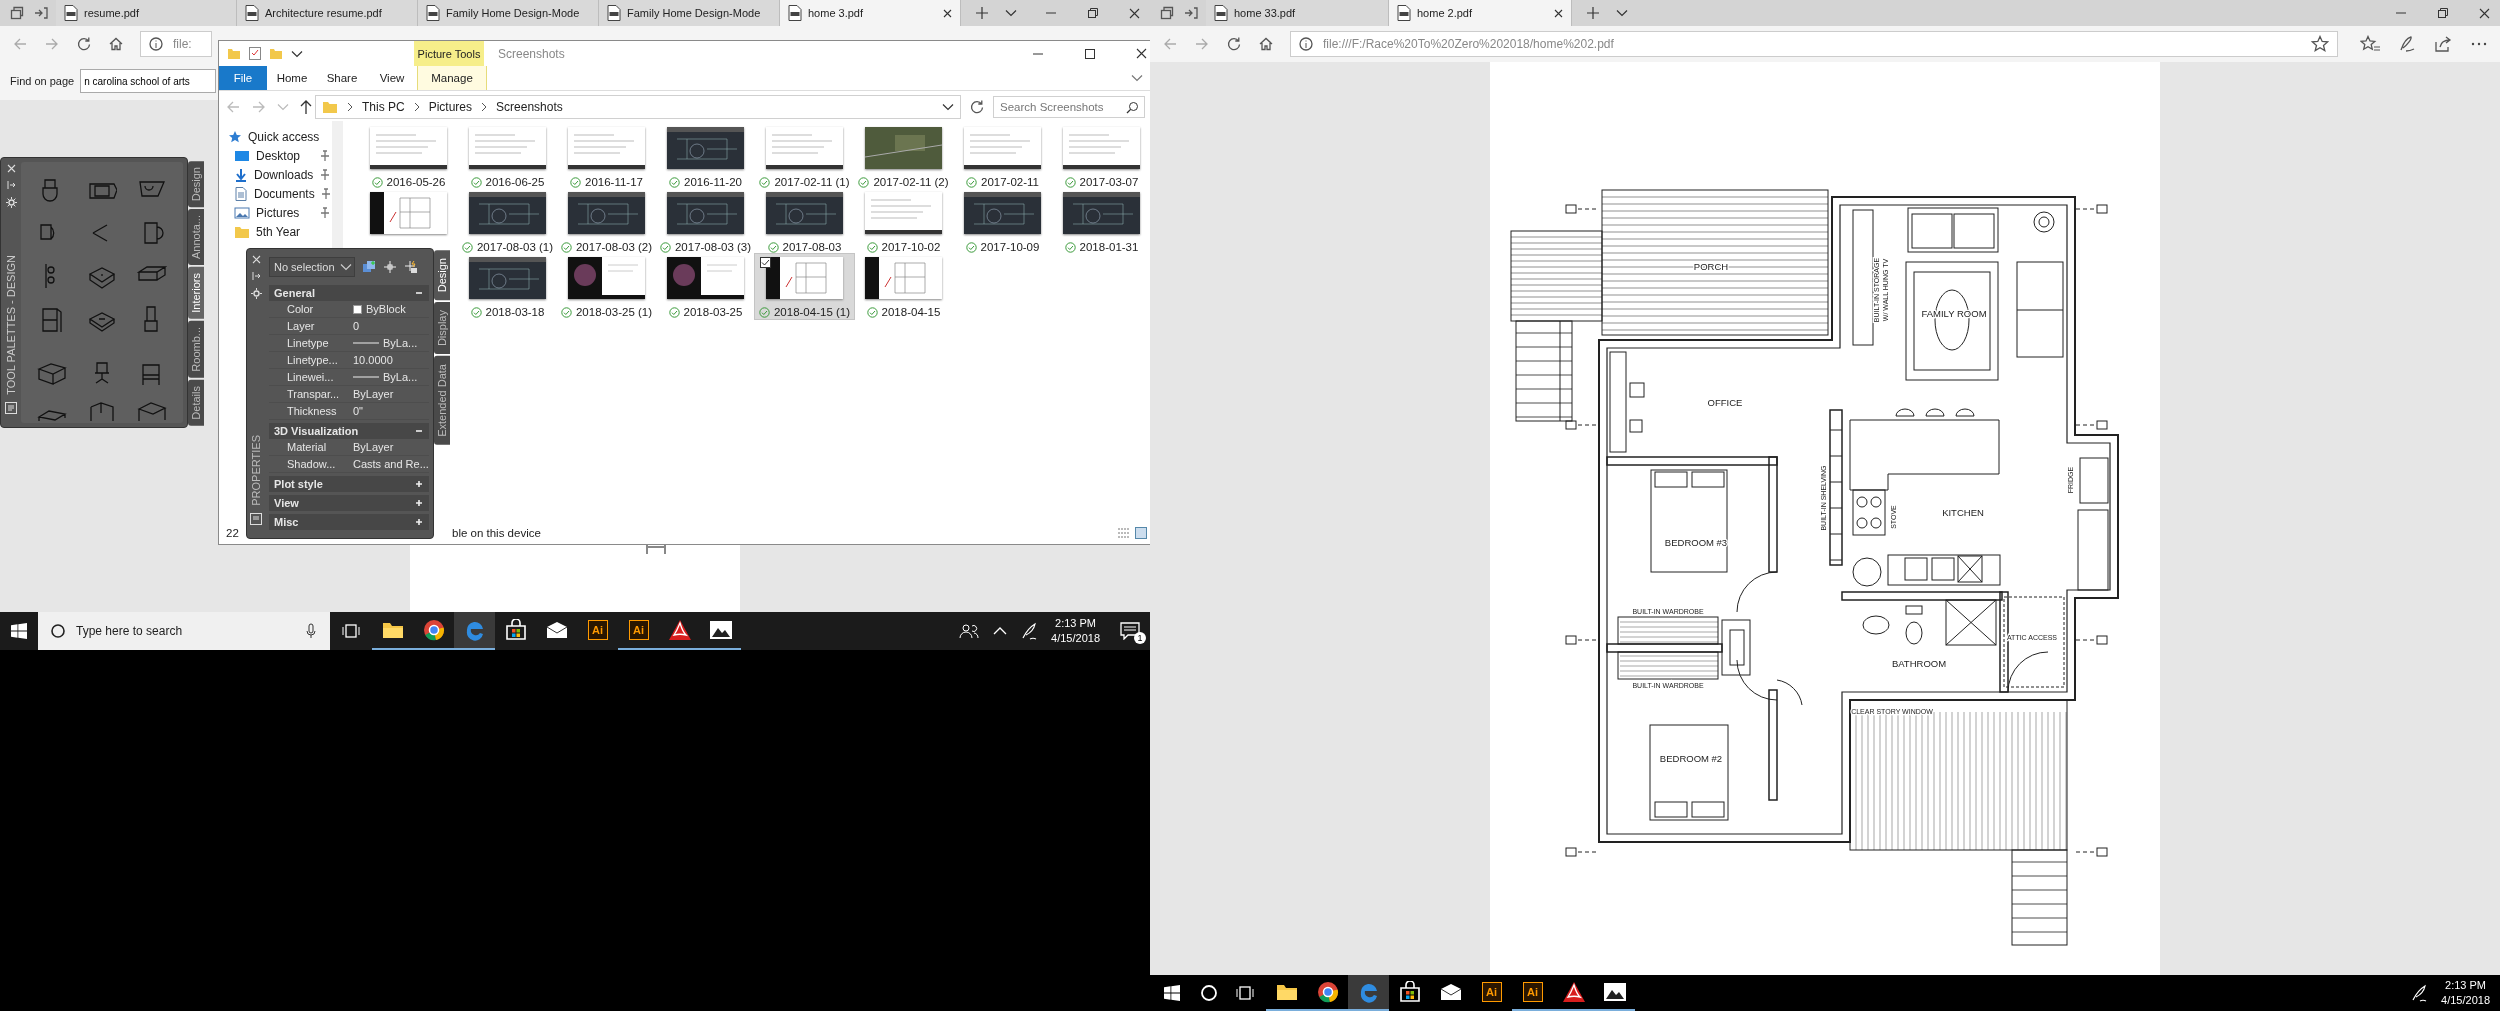 Image resolution: width=2500 pixels, height=1011 pixels. I want to click on task-view-icon, so click(351, 631).